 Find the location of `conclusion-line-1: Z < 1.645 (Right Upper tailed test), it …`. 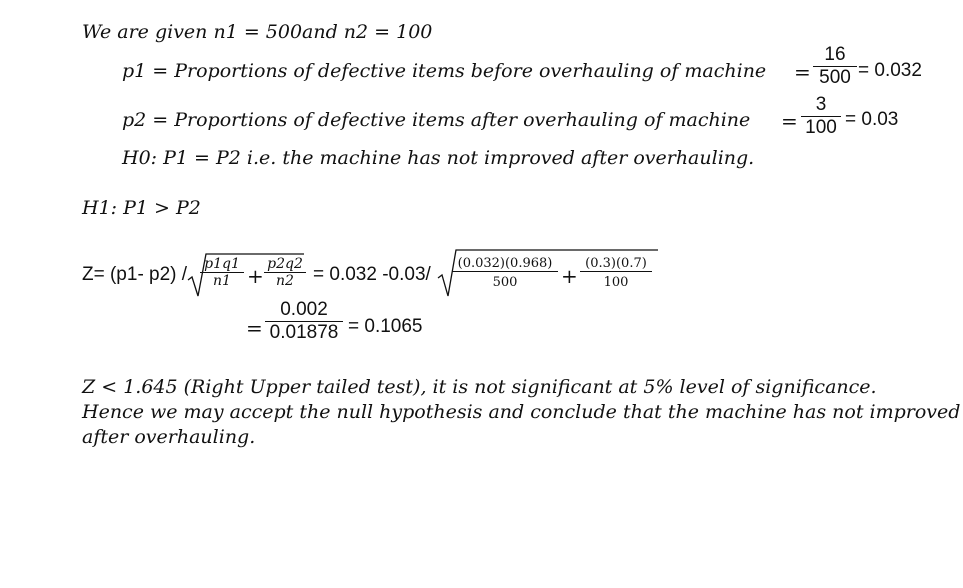

conclusion-line-1: Z < 1.645 (Right Upper tailed test), it … is located at coordinates (479, 387).